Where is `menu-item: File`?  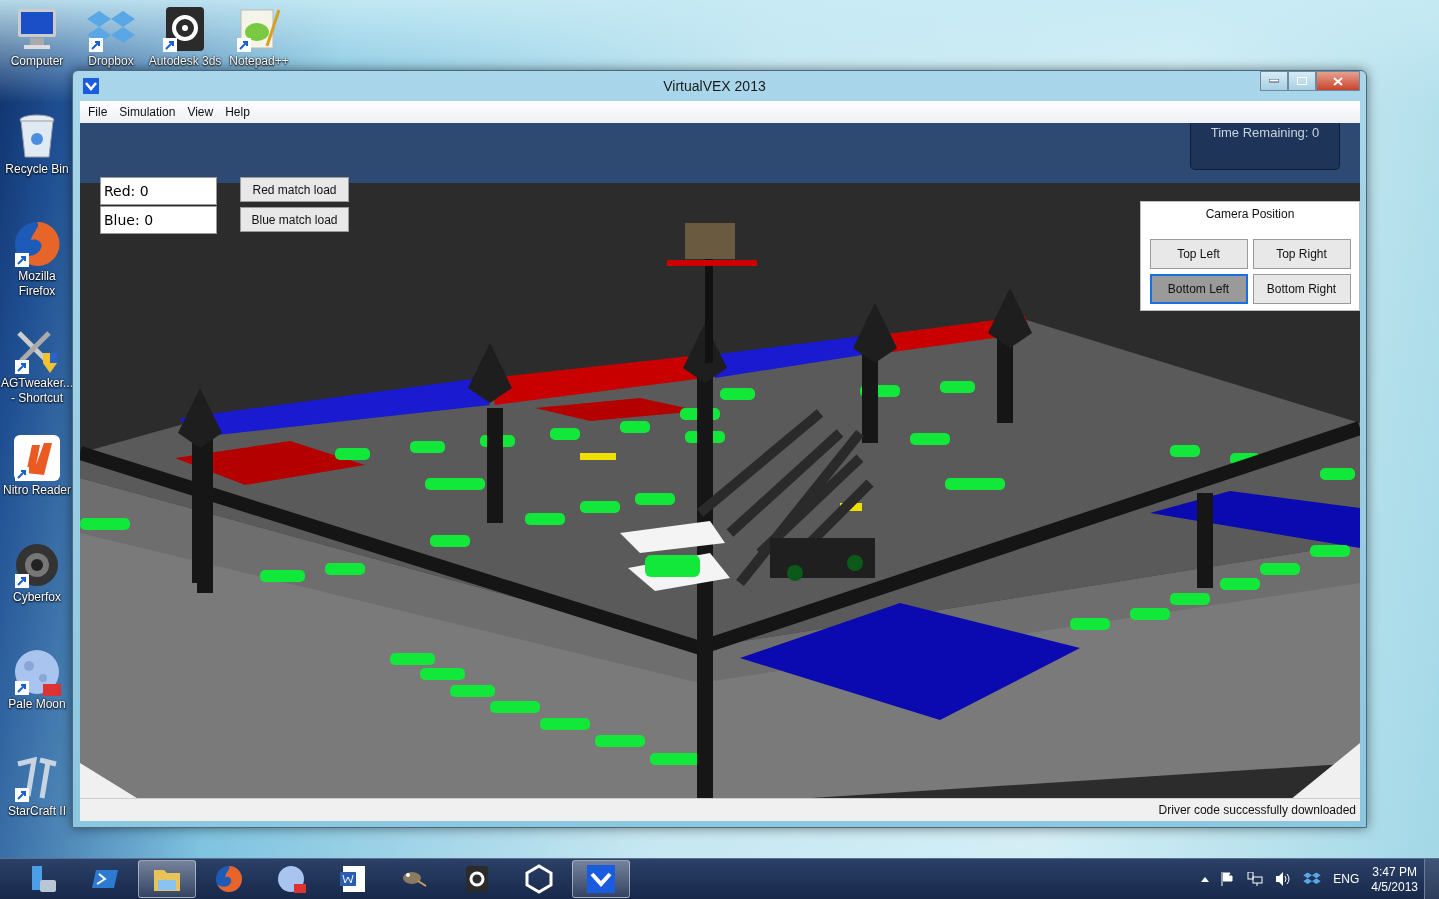 menu-item: File is located at coordinates (98, 112).